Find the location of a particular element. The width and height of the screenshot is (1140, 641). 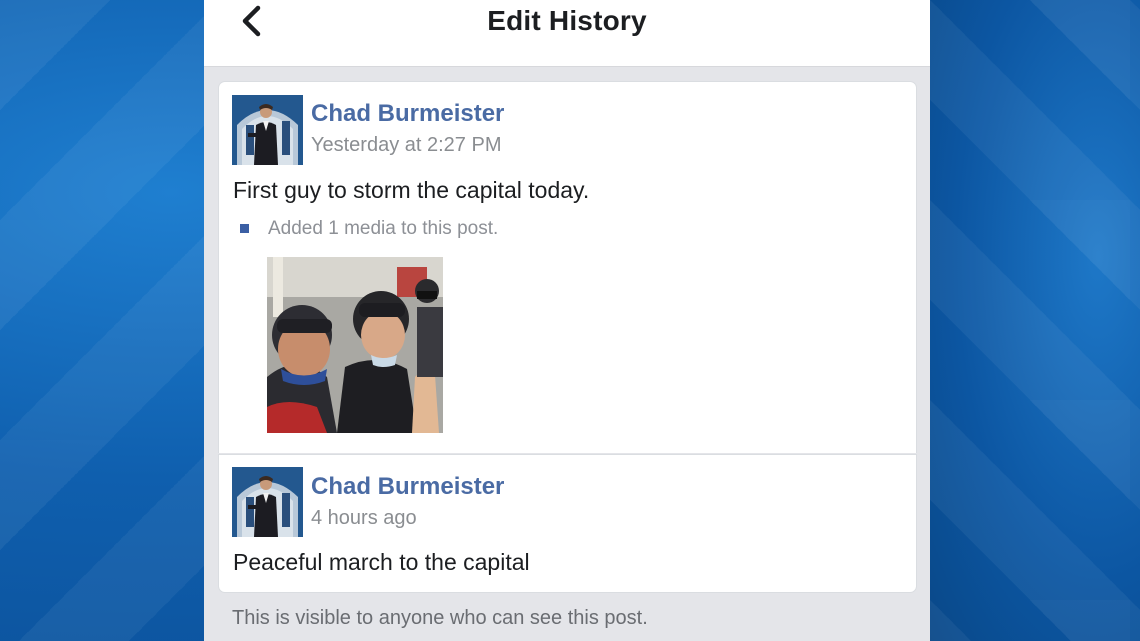

post-timestamp: 4 hours ago is located at coordinates (364, 518).